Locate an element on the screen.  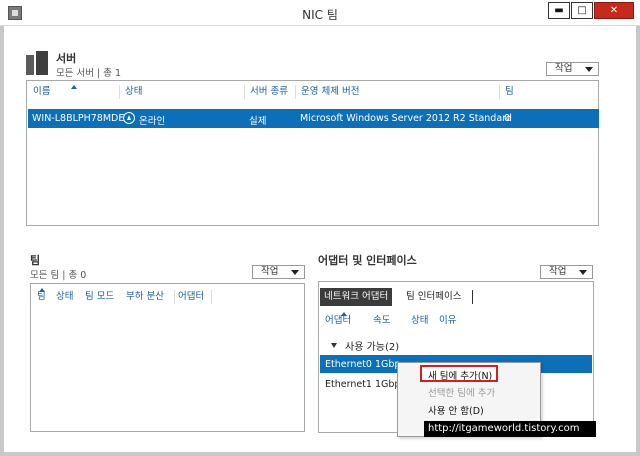
teams-subtitle: 모든 팀 | 총 0 is located at coordinates (58, 275).